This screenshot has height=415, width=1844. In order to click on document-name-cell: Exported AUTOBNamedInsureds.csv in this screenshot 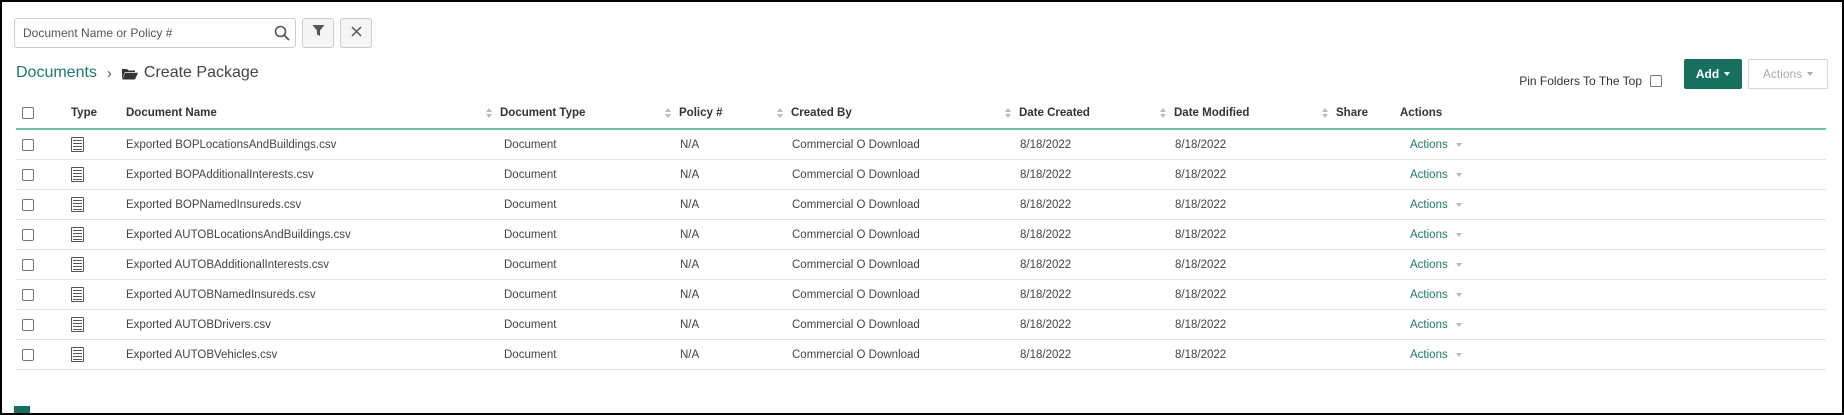, I will do `click(221, 294)`.